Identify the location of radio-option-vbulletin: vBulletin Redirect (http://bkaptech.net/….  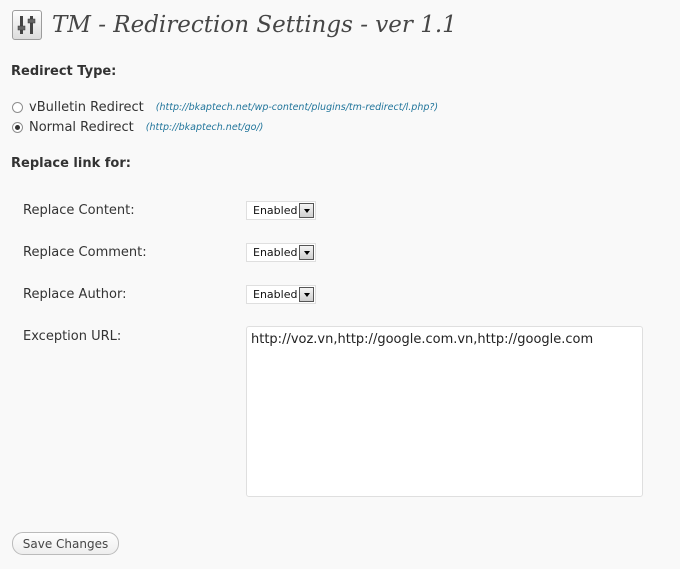
(225, 107).